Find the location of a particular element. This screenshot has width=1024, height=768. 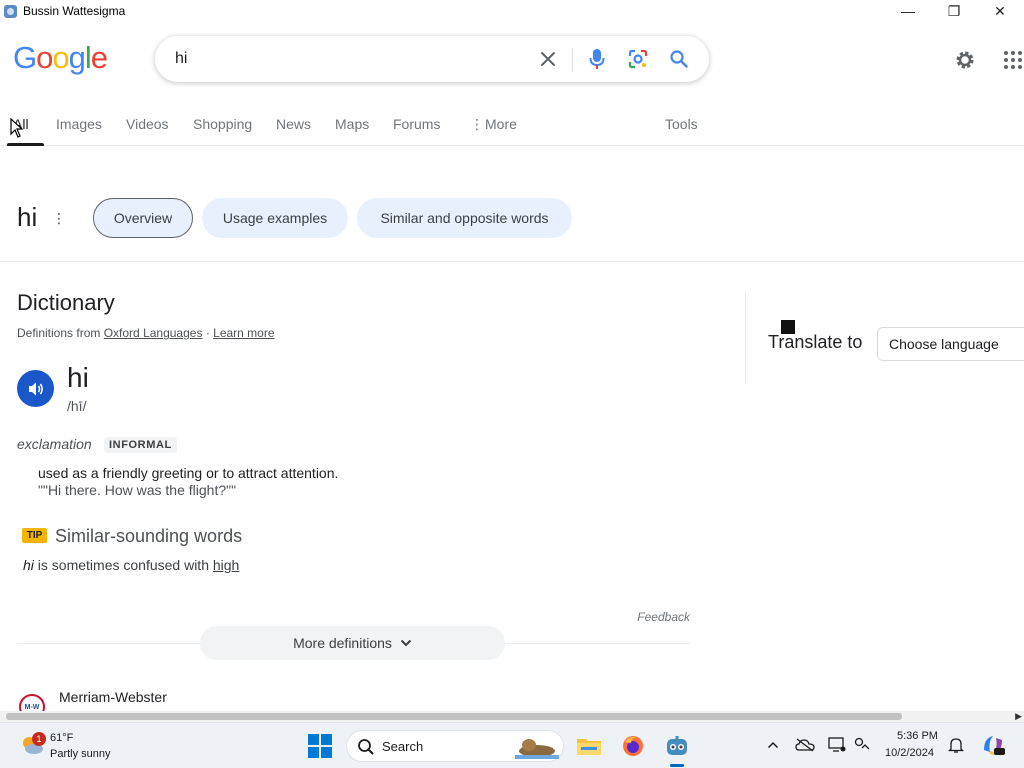

tip-heading: Similar-sounding words is located at coordinates (149, 536).